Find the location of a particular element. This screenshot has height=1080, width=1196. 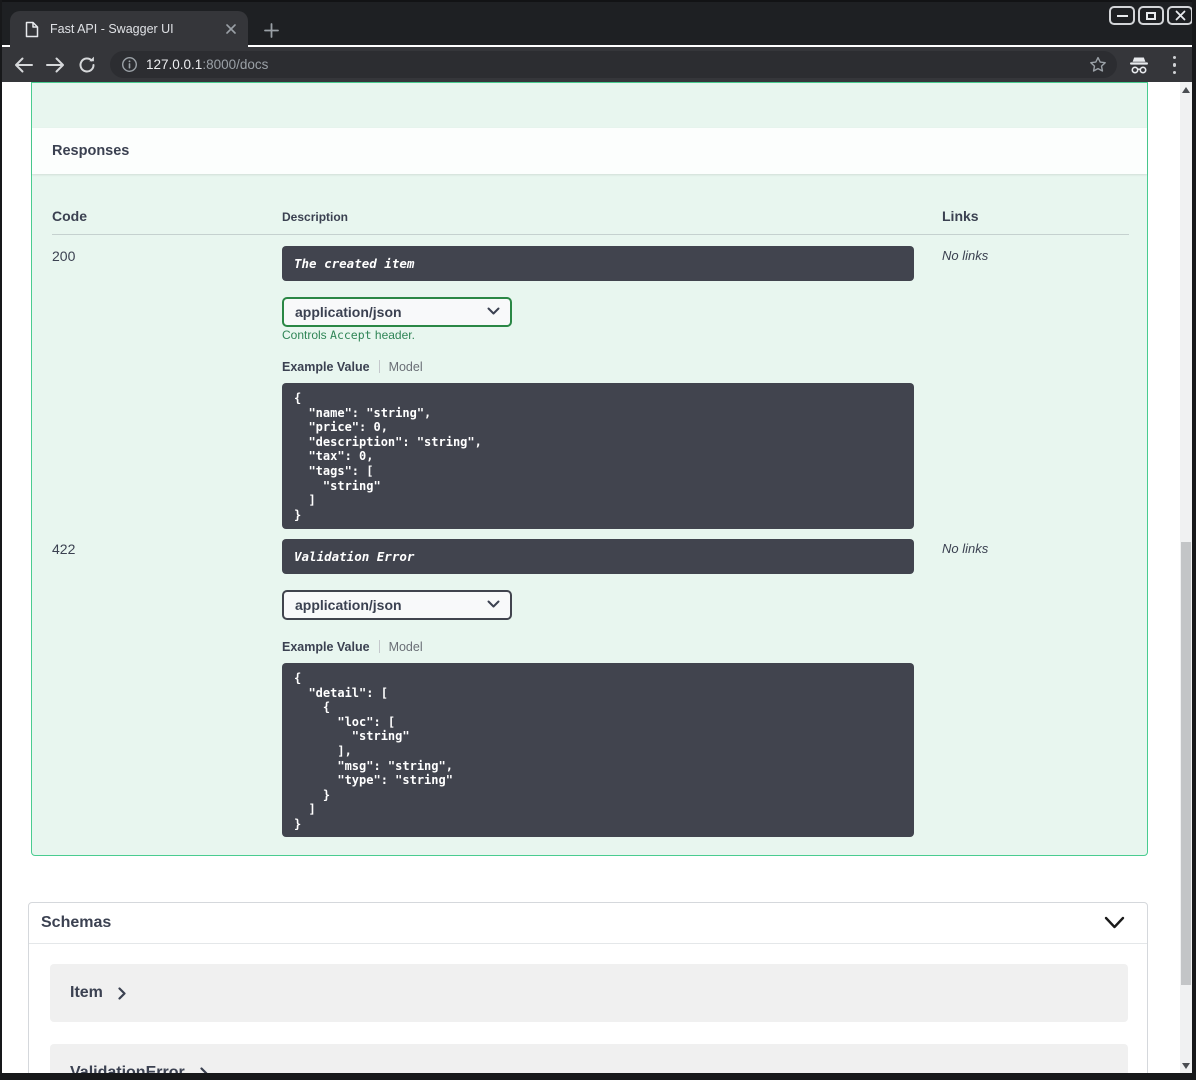

accept-header-hint: Controls Accept header. is located at coordinates (348, 335).